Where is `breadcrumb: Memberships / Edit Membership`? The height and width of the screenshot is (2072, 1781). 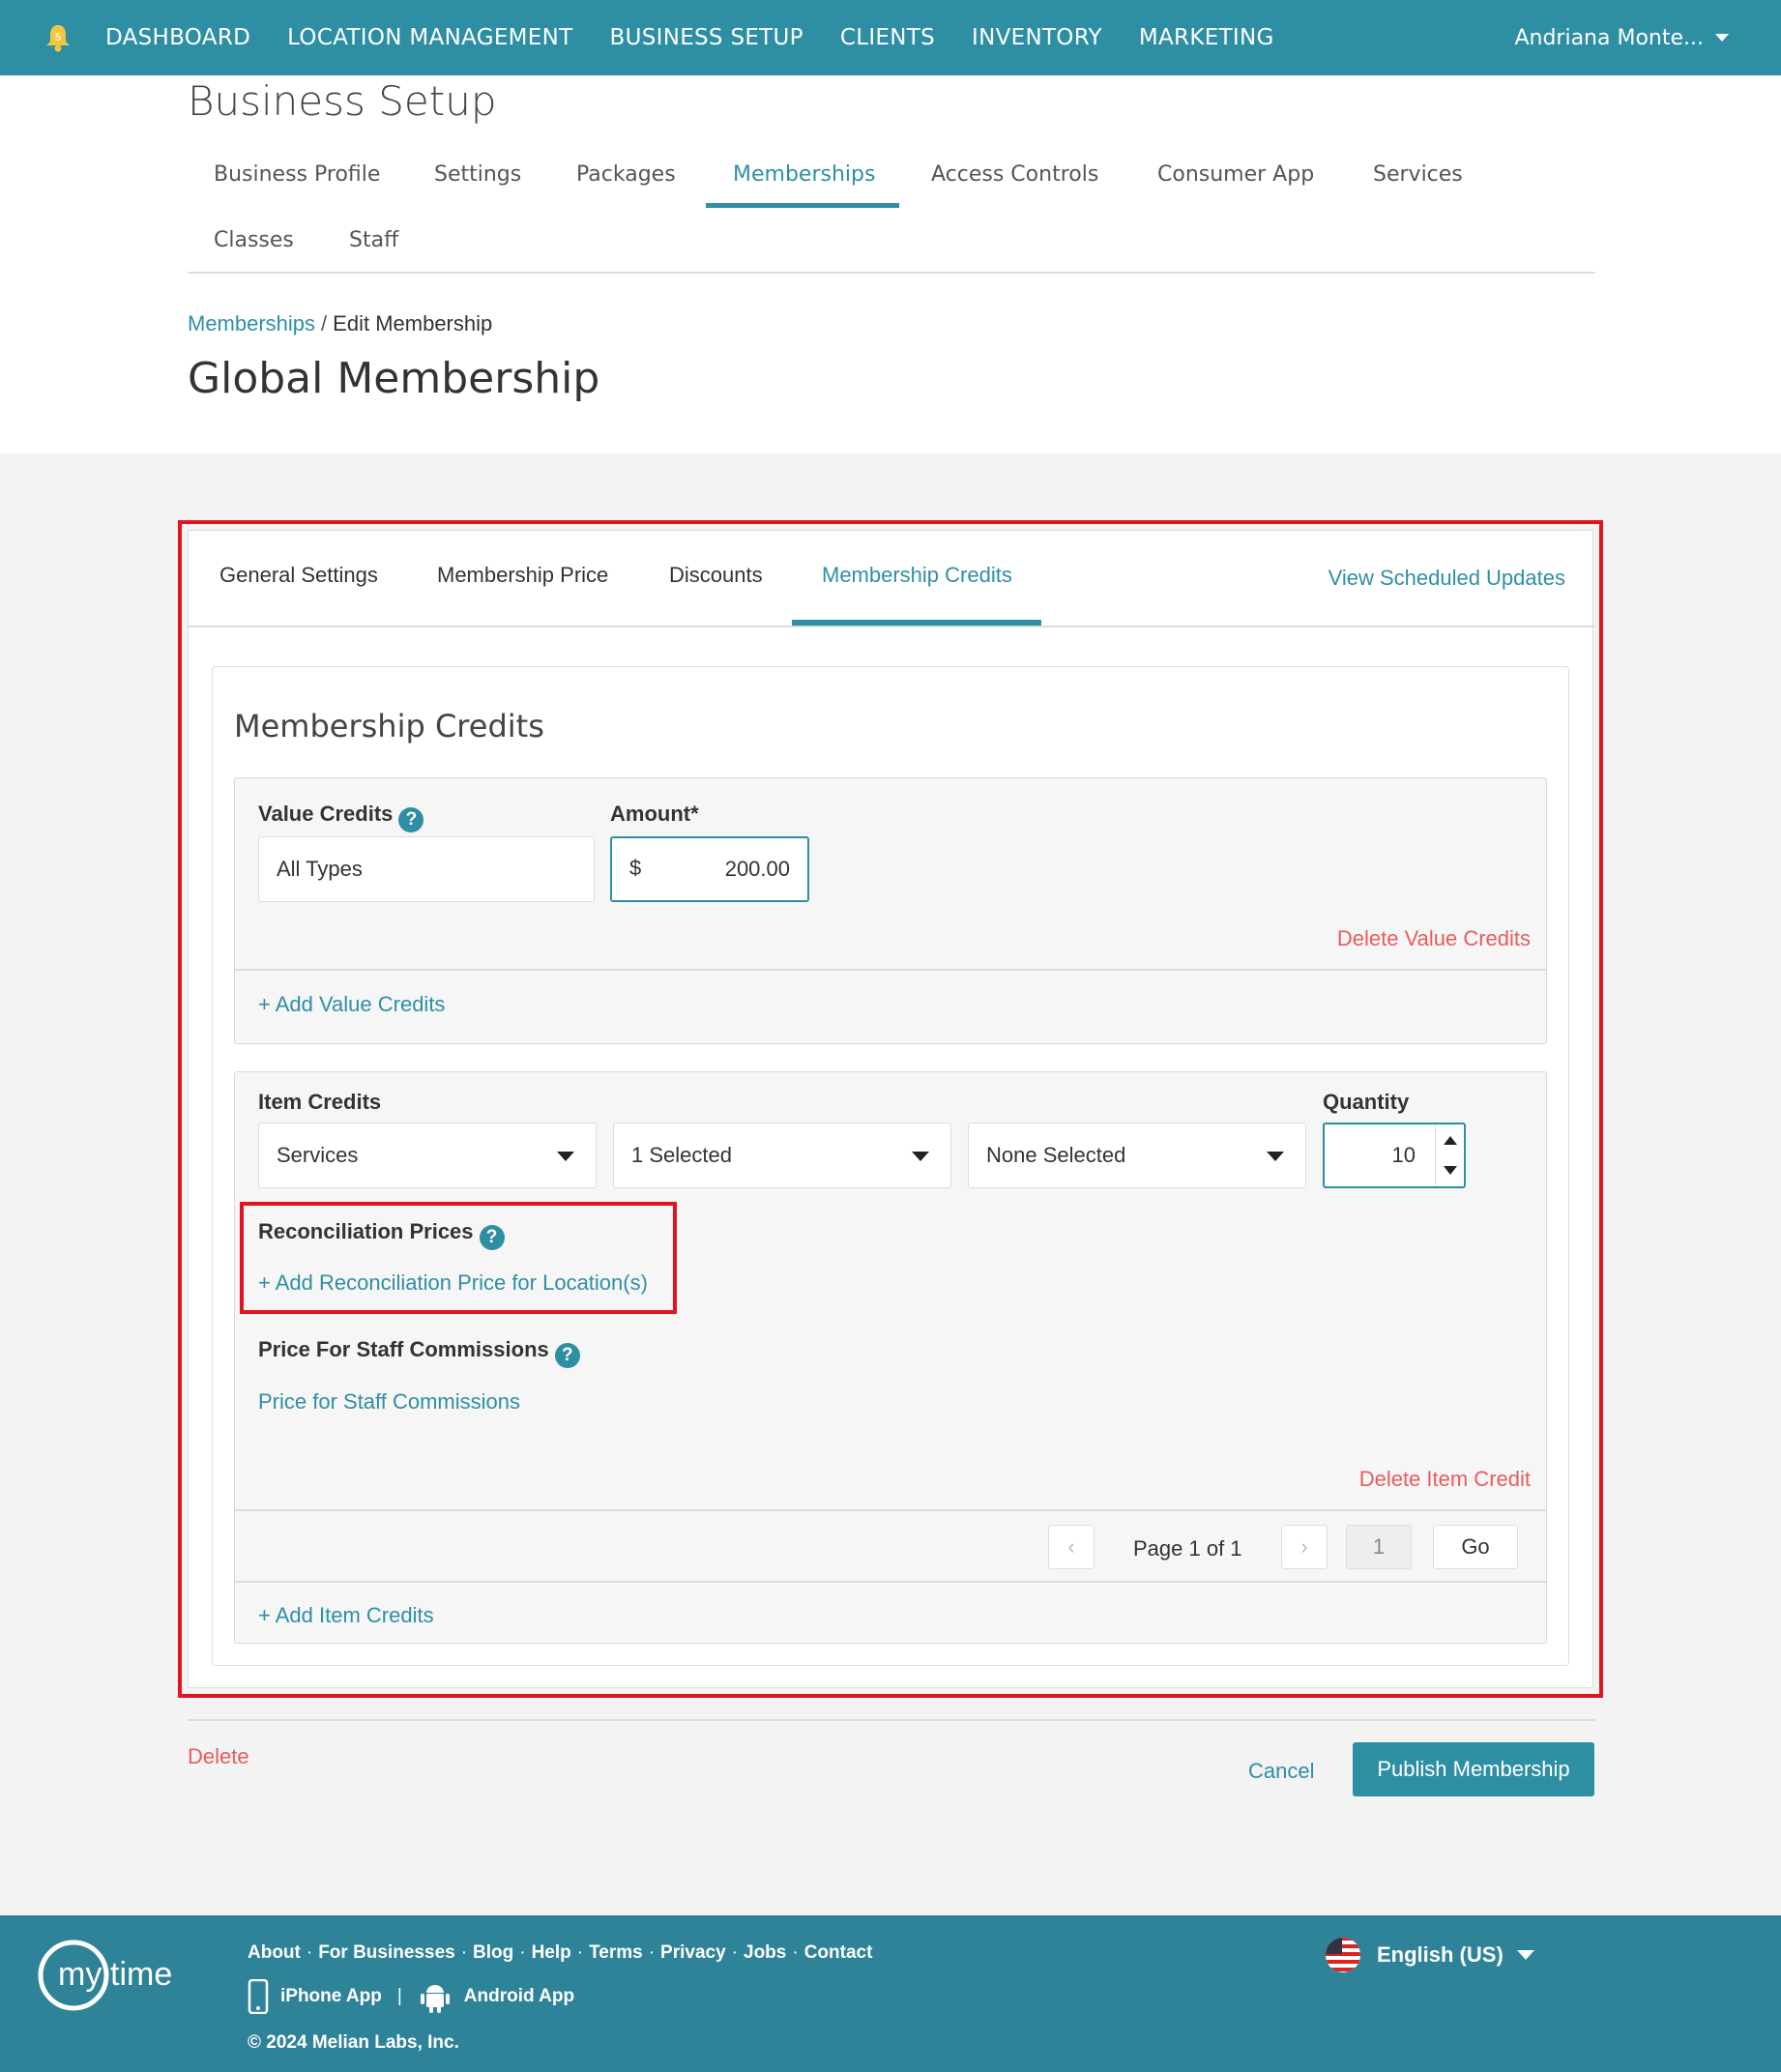 breadcrumb: Memberships / Edit Membership is located at coordinates (340, 323).